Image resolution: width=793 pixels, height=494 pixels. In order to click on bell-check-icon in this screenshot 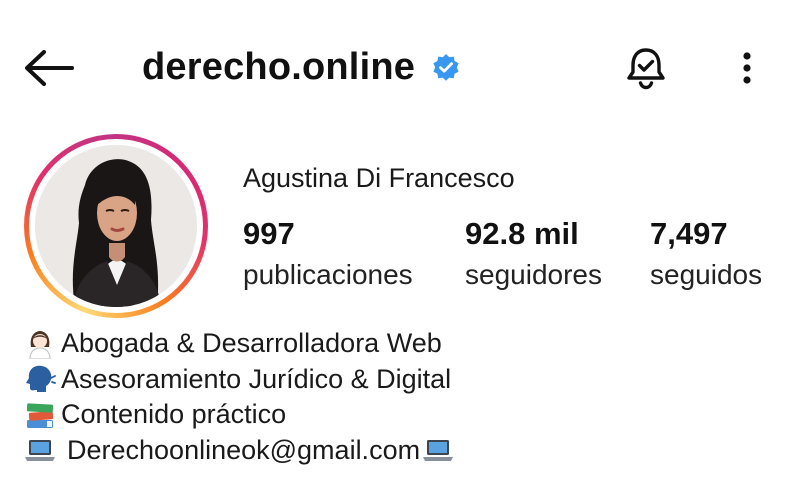, I will do `click(646, 69)`.